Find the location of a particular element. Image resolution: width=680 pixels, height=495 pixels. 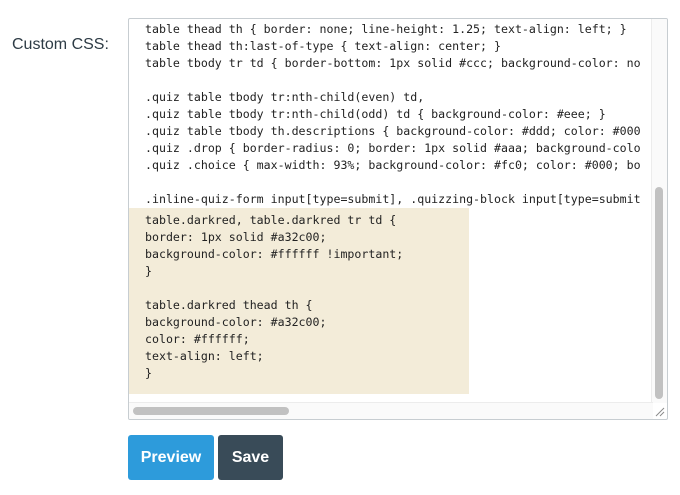

vertical-scrollbar-thumb is located at coordinates (659, 293).